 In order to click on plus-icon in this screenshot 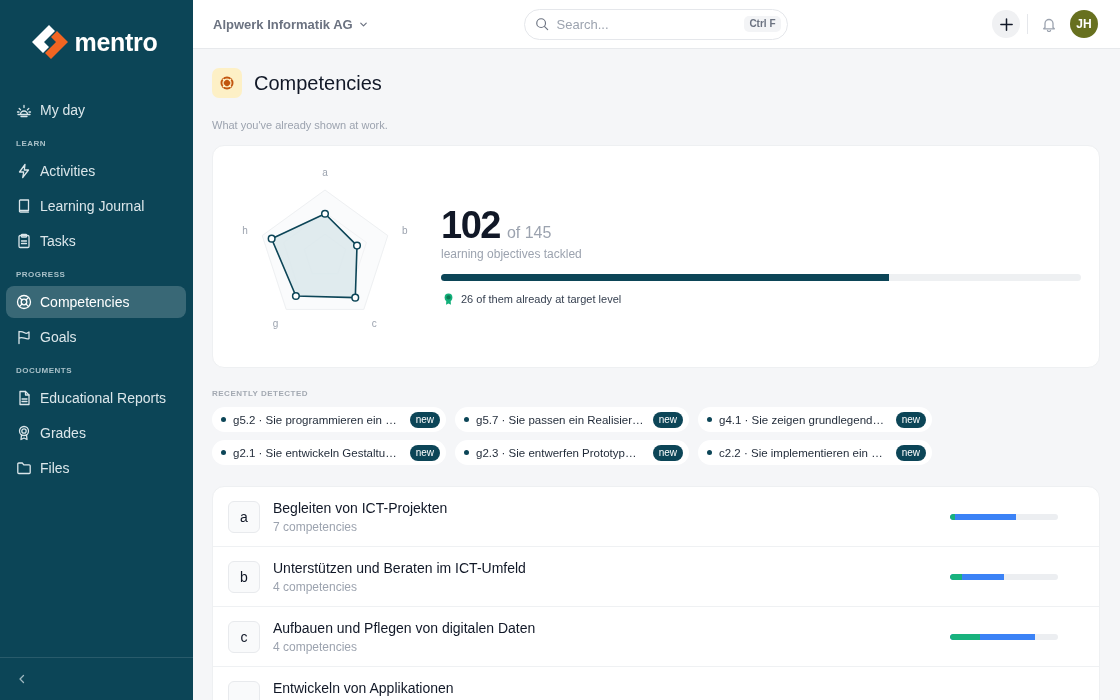, I will do `click(1006, 24)`.